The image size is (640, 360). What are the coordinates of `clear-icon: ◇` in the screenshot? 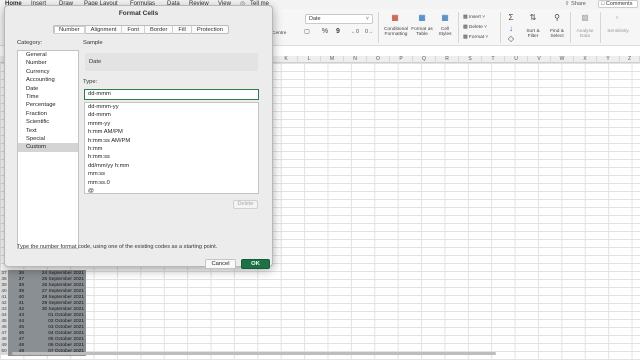 It's located at (511, 38).